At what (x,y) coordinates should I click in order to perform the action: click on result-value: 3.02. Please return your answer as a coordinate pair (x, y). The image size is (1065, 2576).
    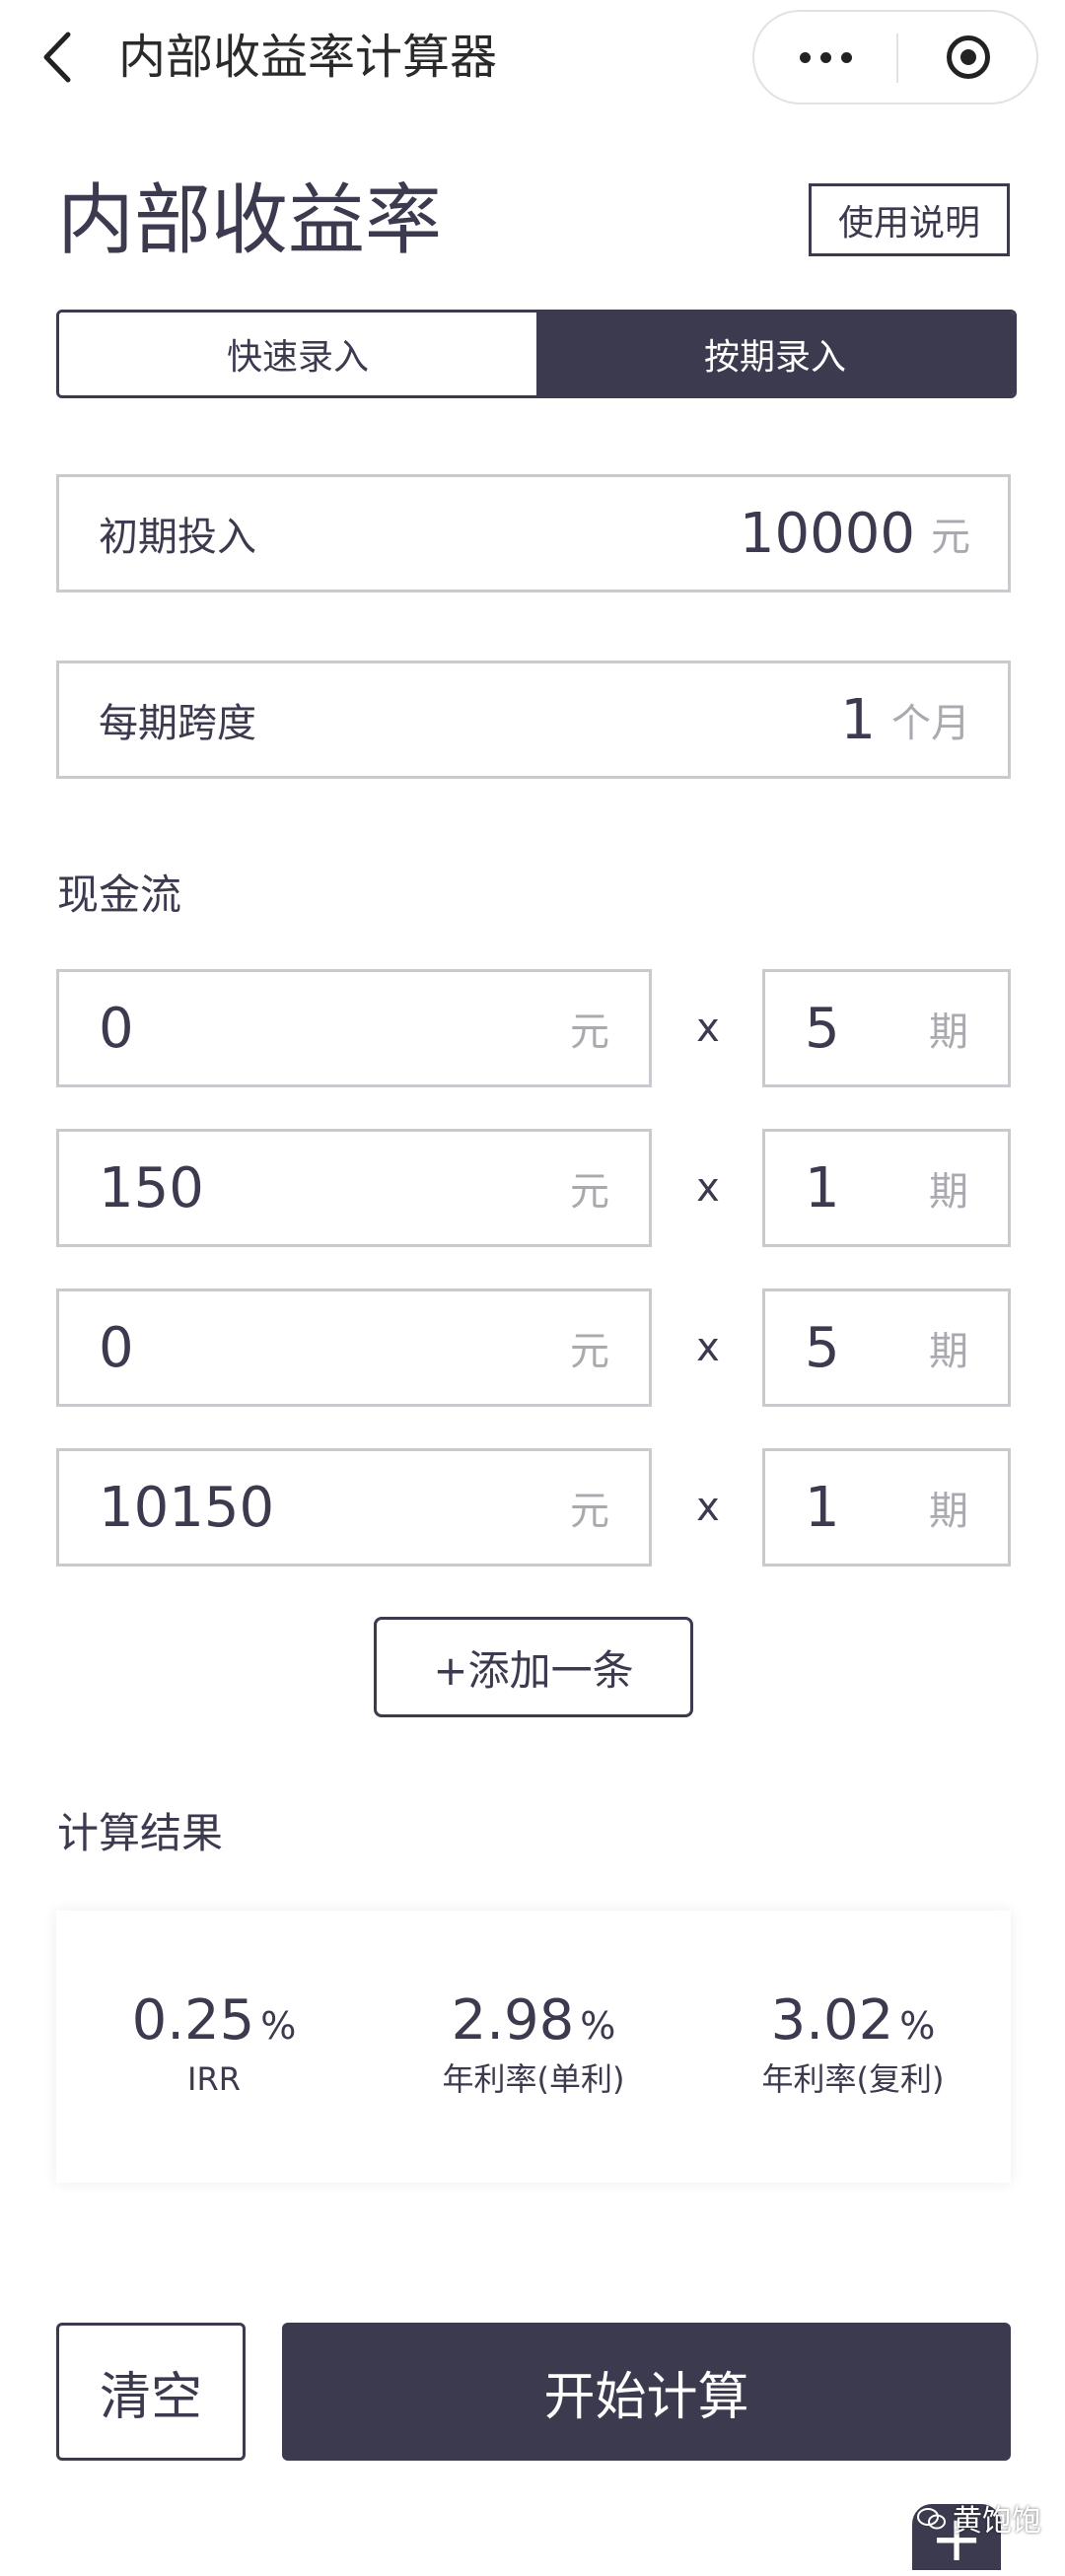
    Looking at the image, I should click on (832, 2021).